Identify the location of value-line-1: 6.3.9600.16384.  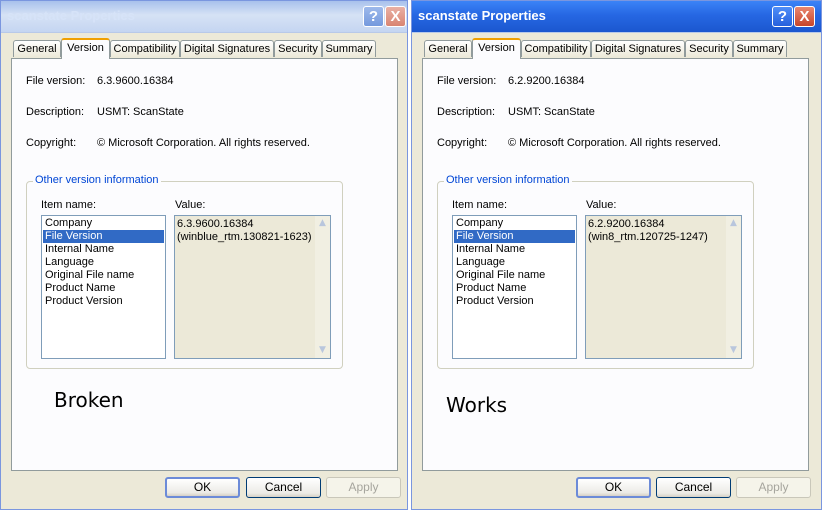
(215, 224).